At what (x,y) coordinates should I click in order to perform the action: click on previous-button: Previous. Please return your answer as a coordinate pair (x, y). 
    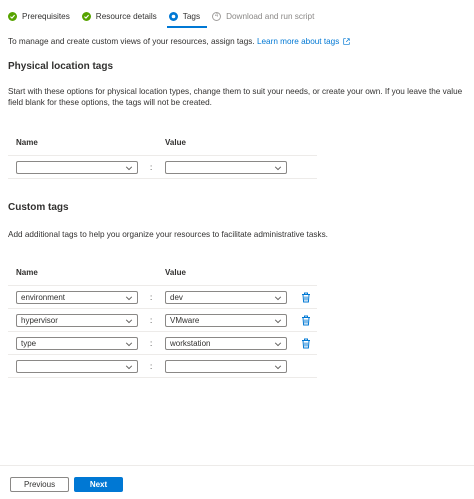
    Looking at the image, I should click on (39, 484).